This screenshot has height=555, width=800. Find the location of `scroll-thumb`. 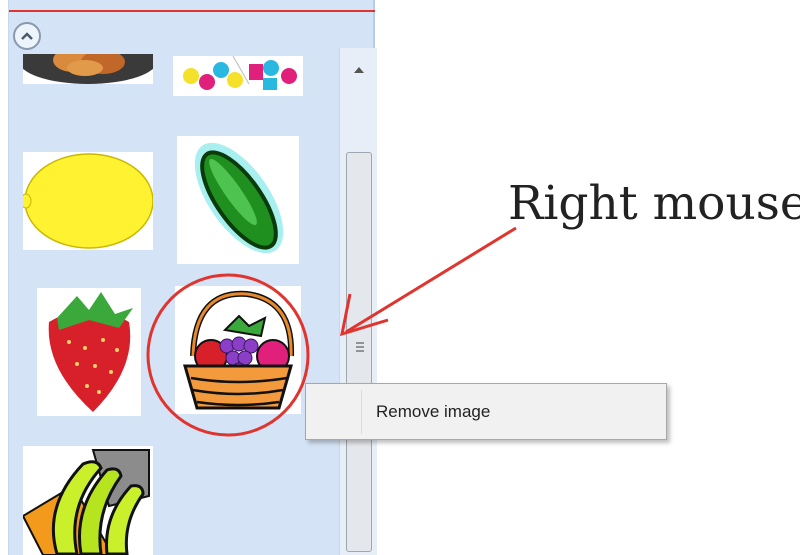

scroll-thumb is located at coordinates (359, 352).